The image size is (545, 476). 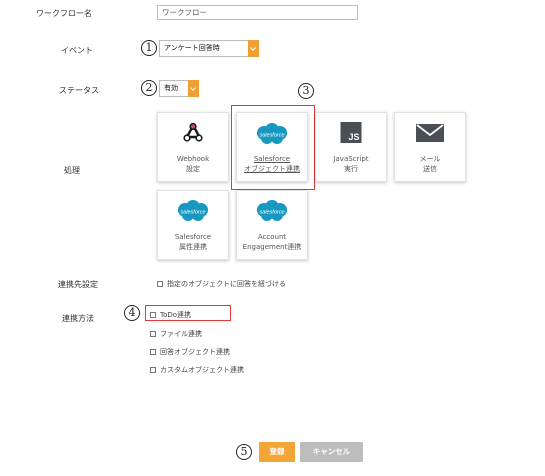 What do you see at coordinates (72, 170) in the screenshot?
I see `processing-label: 処理` at bounding box center [72, 170].